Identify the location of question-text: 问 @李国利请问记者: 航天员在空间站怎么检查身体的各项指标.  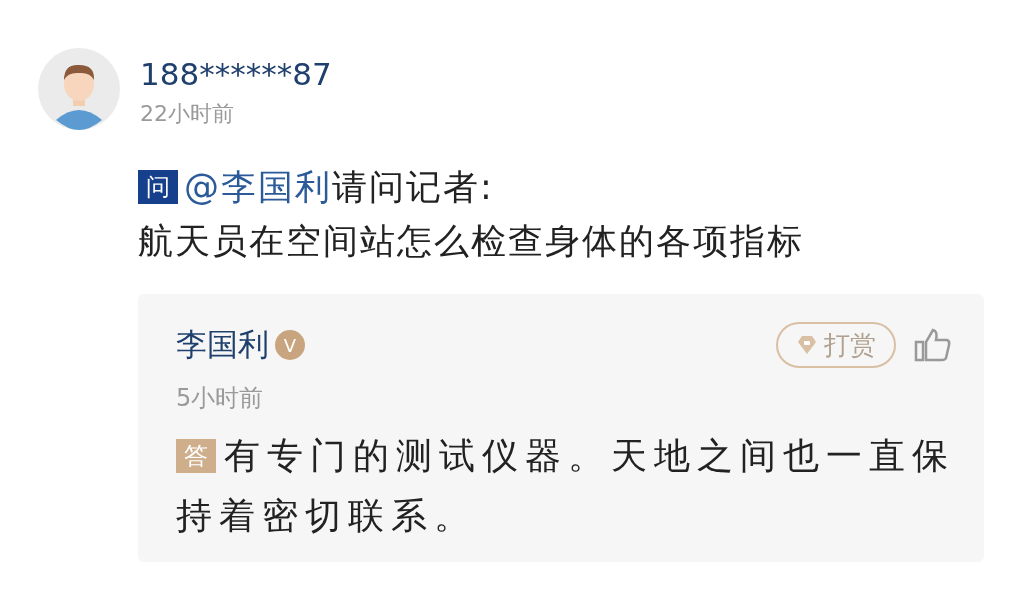
(471, 214).